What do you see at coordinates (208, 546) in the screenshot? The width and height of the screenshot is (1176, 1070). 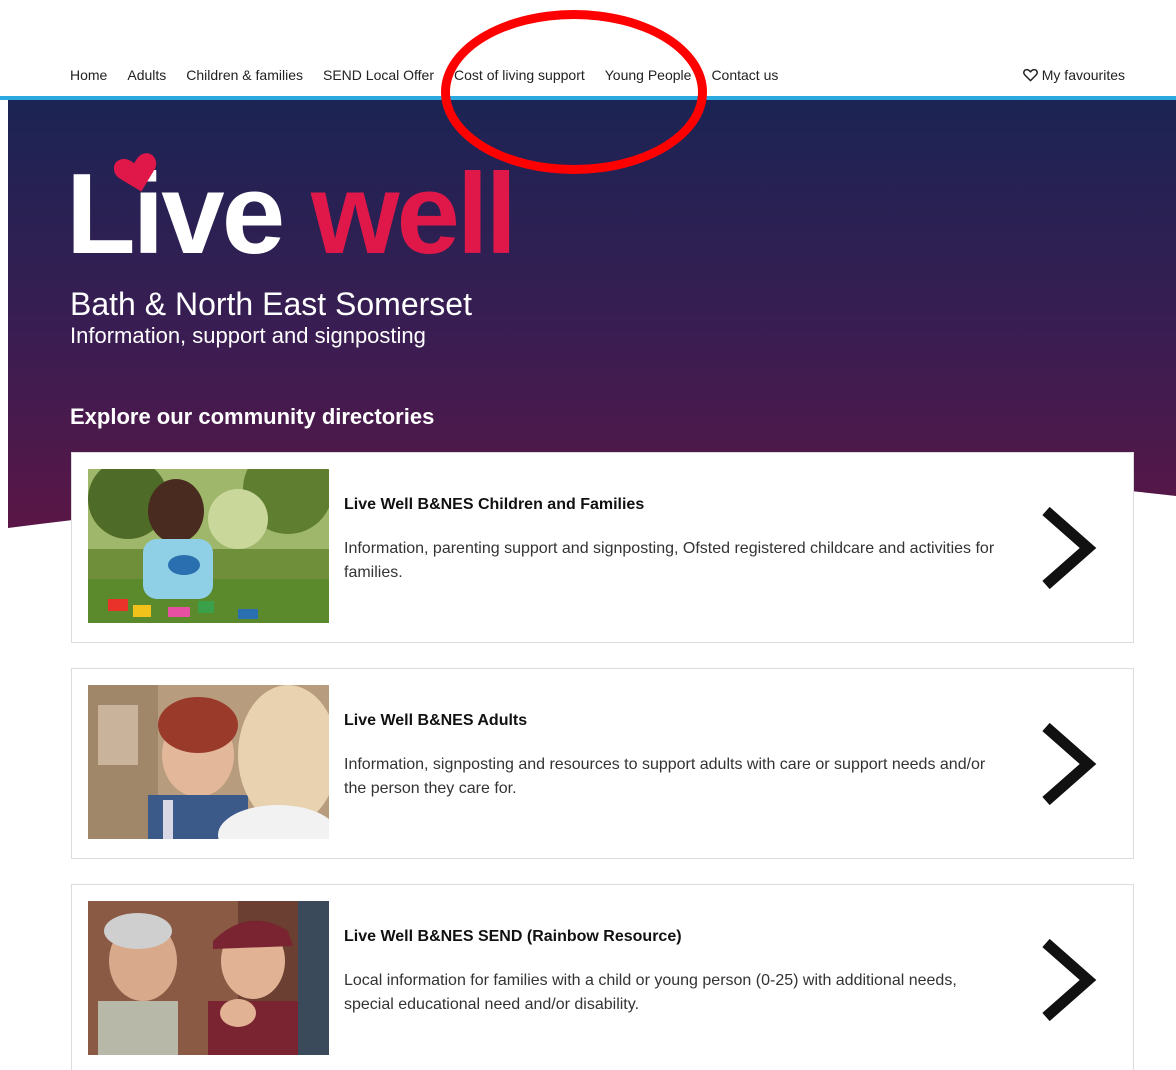 I see `toddler-in-garden-photo` at bounding box center [208, 546].